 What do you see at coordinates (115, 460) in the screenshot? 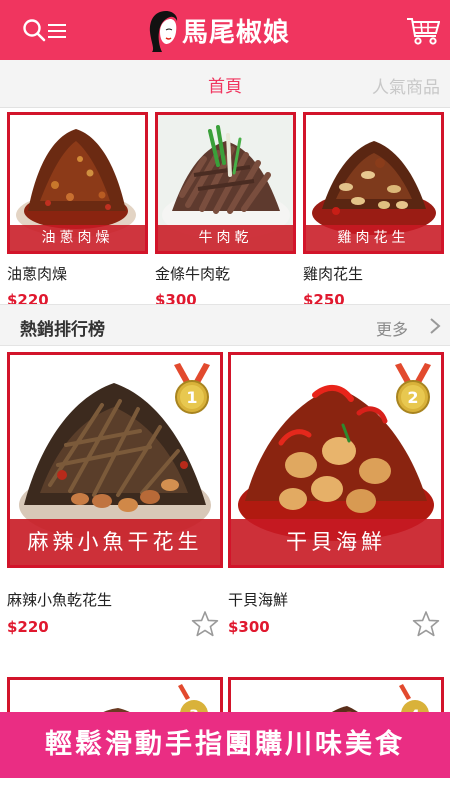
I see `product-image: 1 麻辣小魚干花生` at bounding box center [115, 460].